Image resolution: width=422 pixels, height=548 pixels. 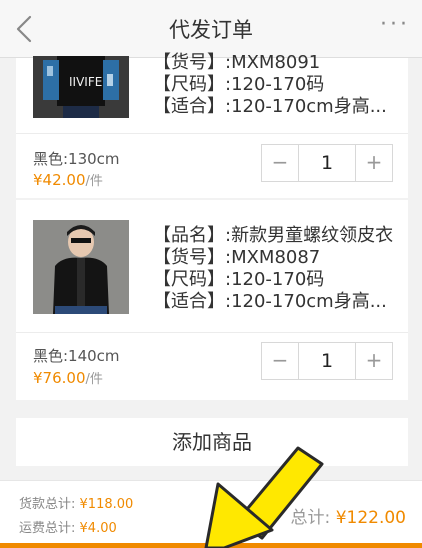 What do you see at coordinates (81, 267) in the screenshot?
I see `product-thumbnail` at bounding box center [81, 267].